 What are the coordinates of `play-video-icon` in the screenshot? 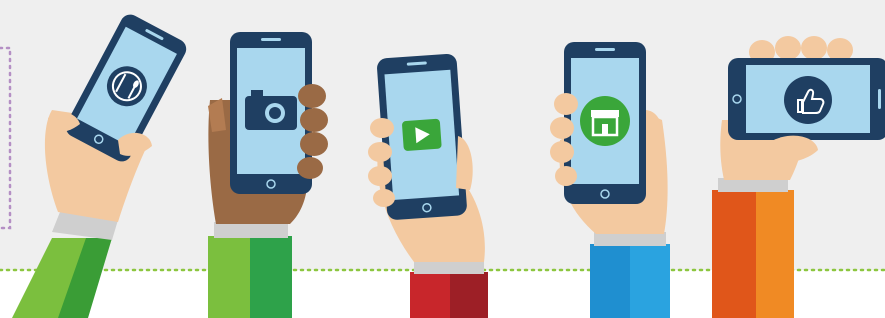 It's located at (422, 134).